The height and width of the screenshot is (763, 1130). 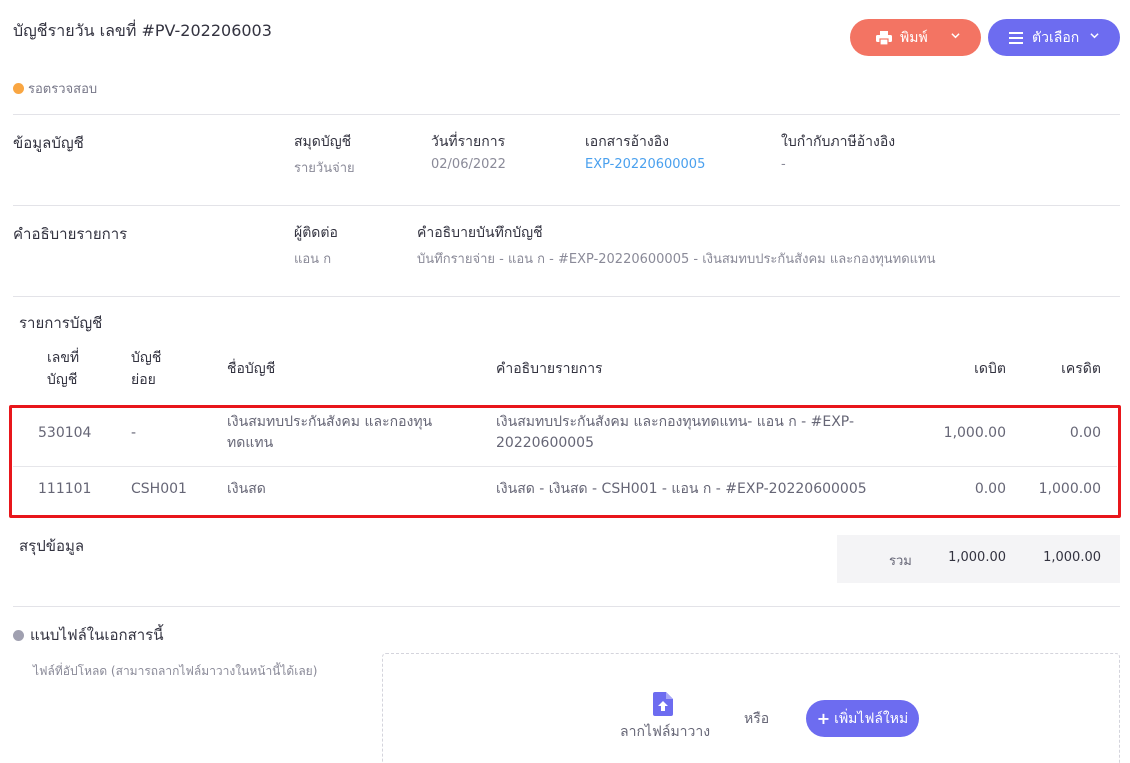 What do you see at coordinates (838, 151) in the screenshot?
I see `tax-invoice-field: ใบกำกับภาษีอ้างอิง -` at bounding box center [838, 151].